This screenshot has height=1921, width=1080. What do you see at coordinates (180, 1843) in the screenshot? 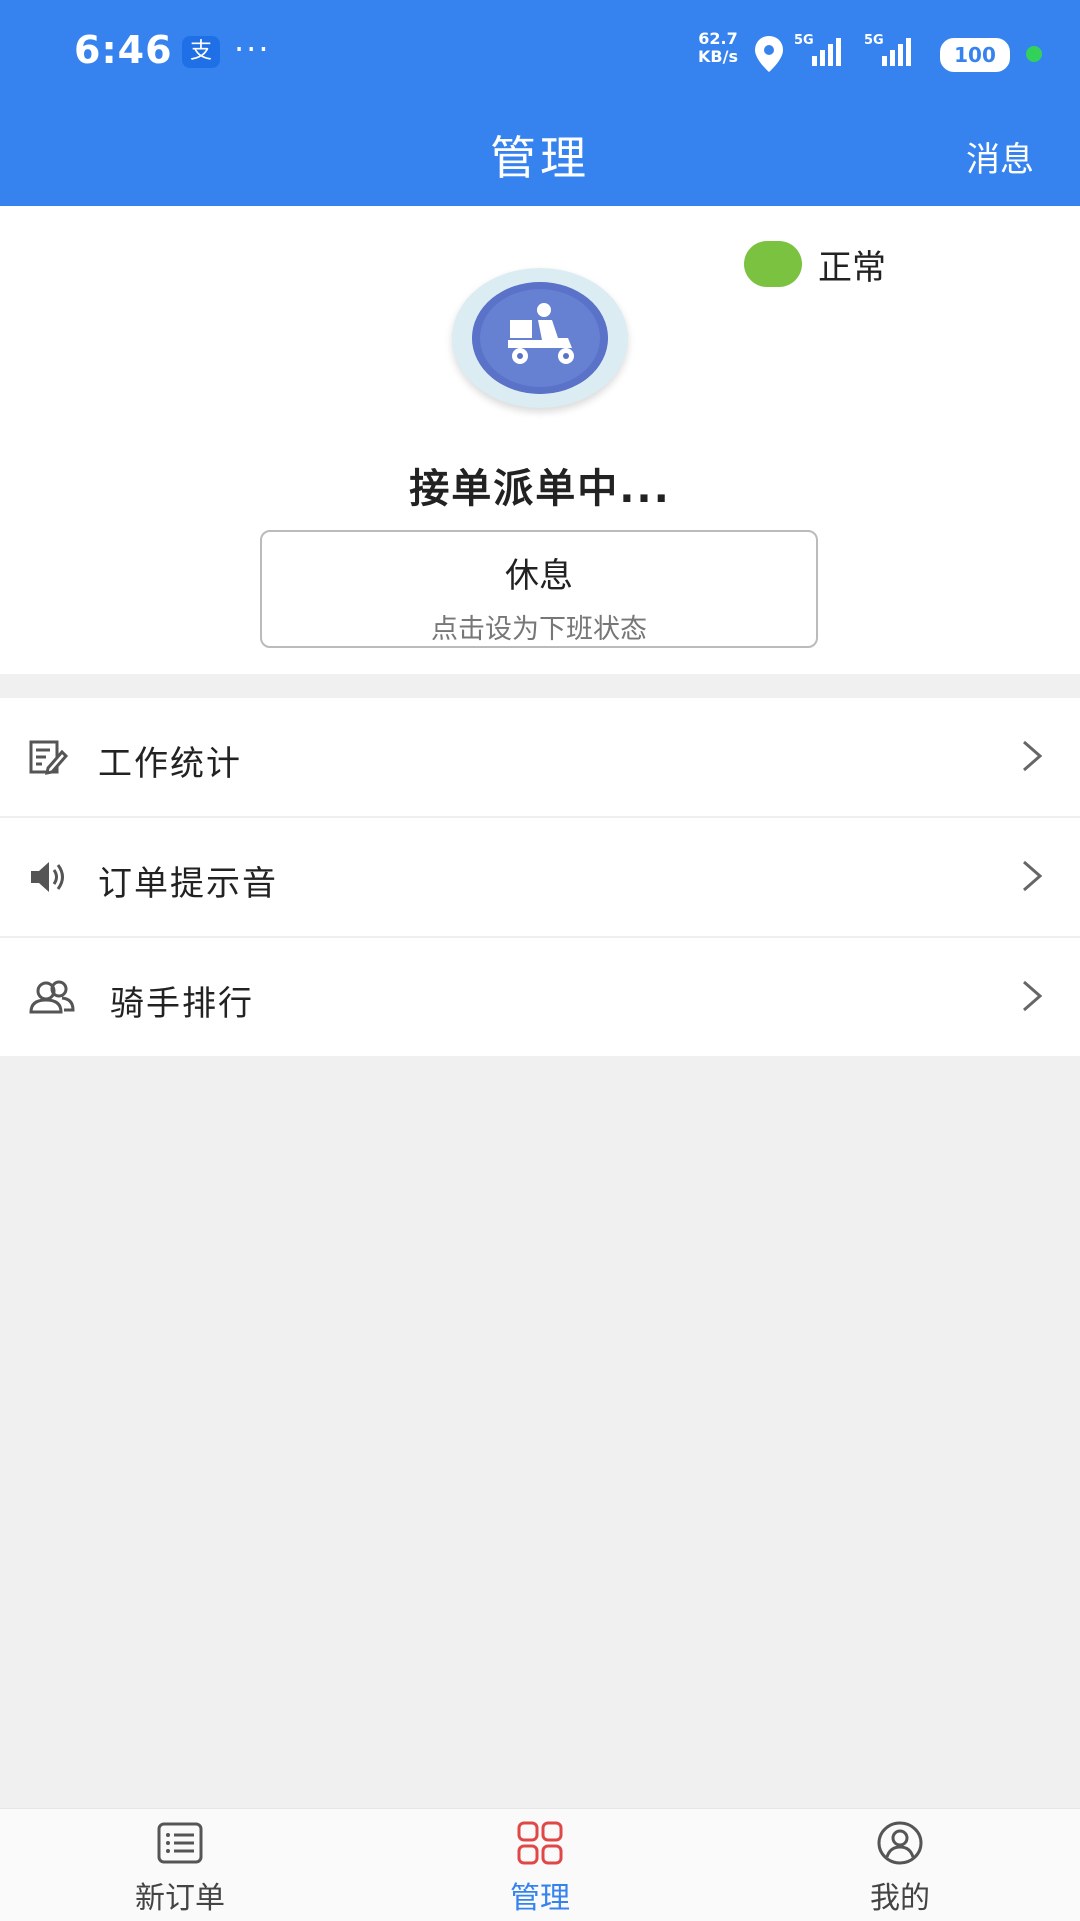
I see `list-icon` at bounding box center [180, 1843].